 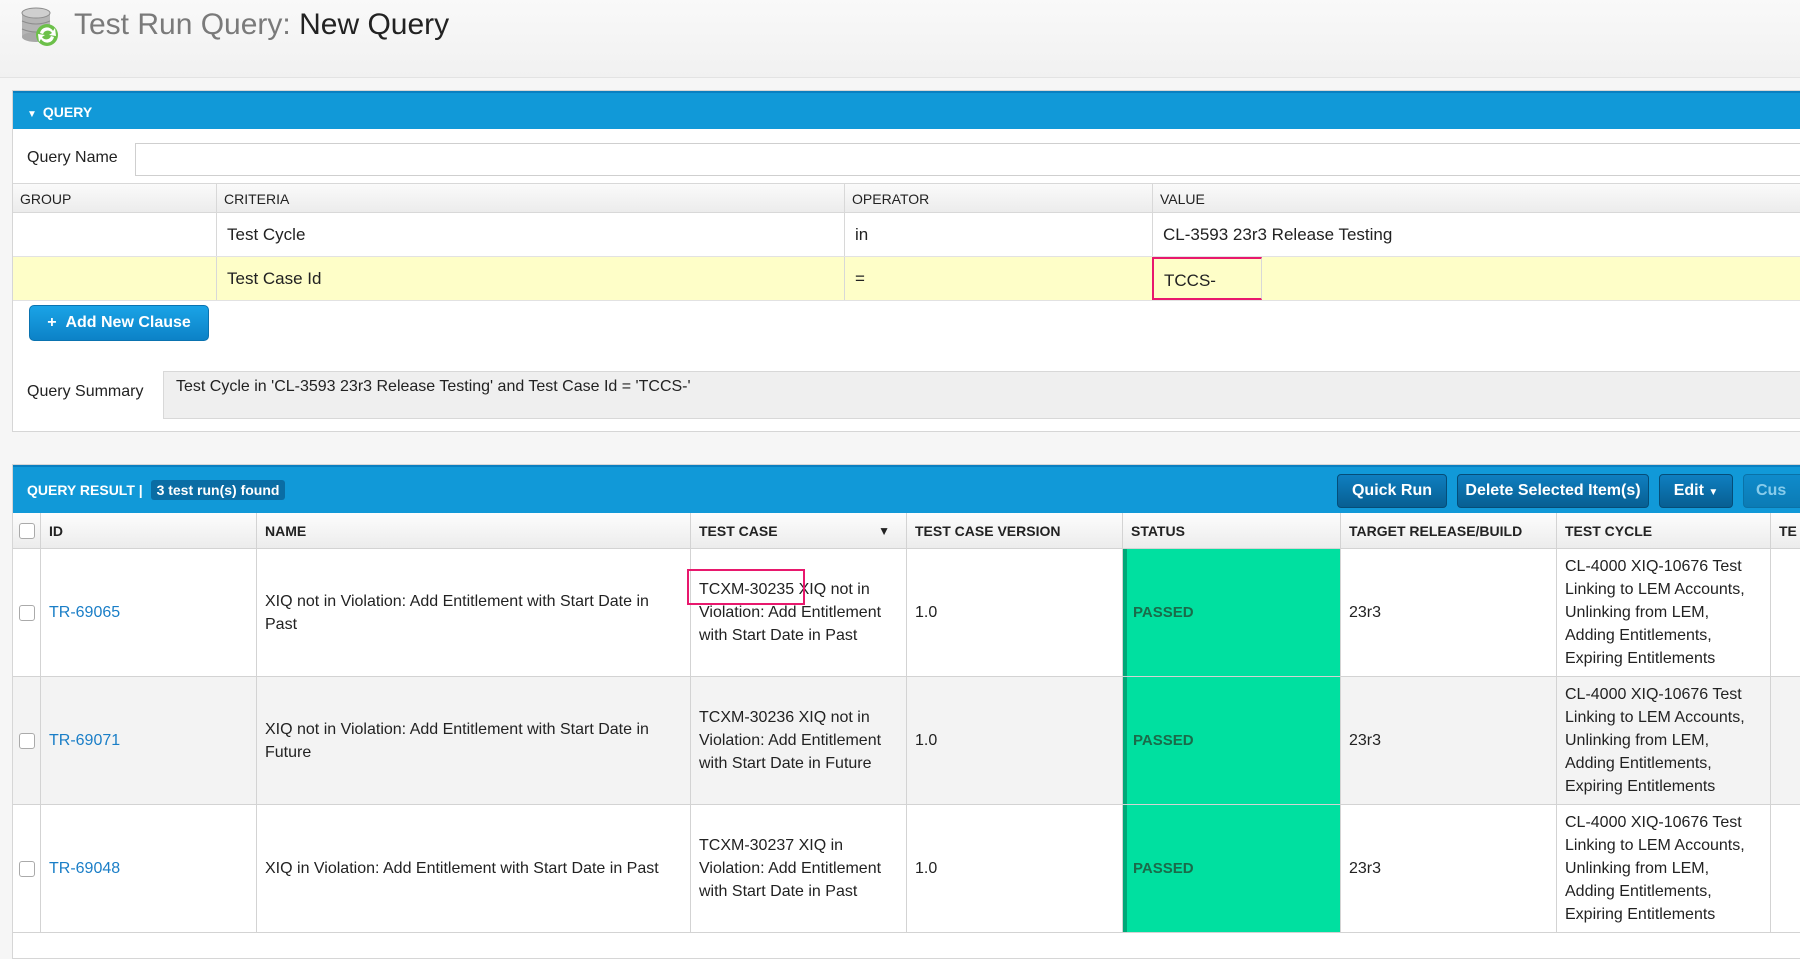 I want to click on query-panel-header: ▼ QUERY, so click(x=906, y=110).